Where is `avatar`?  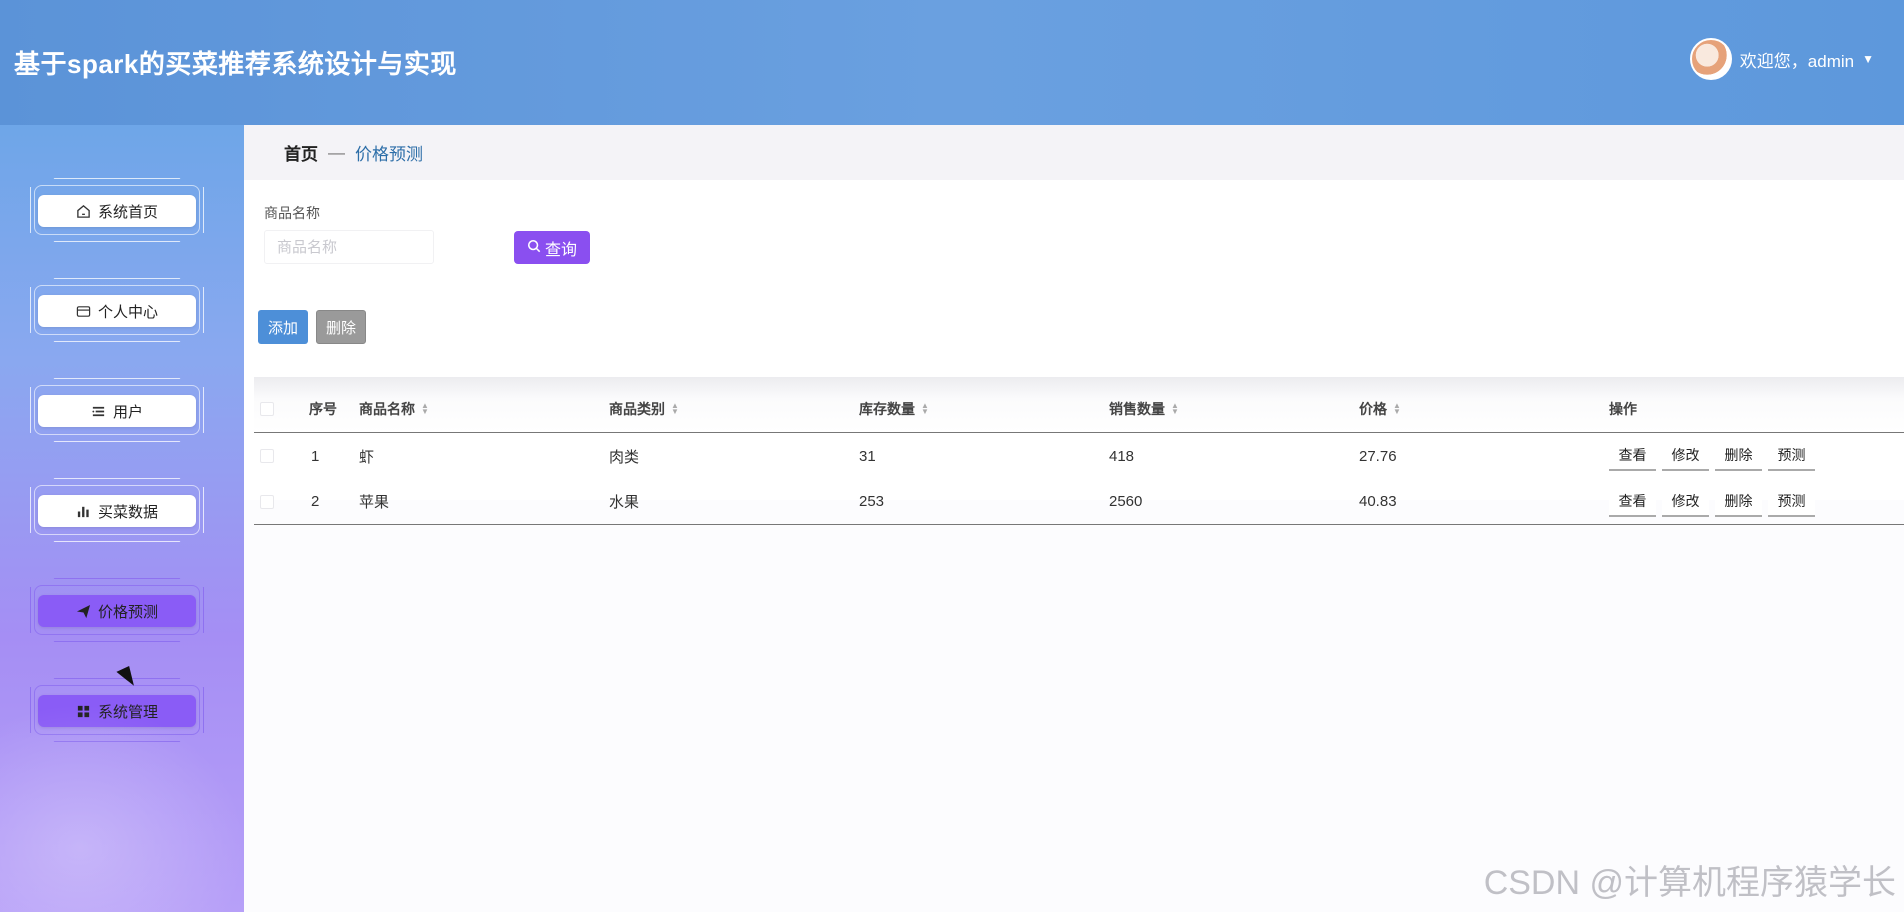
avatar is located at coordinates (1710, 59).